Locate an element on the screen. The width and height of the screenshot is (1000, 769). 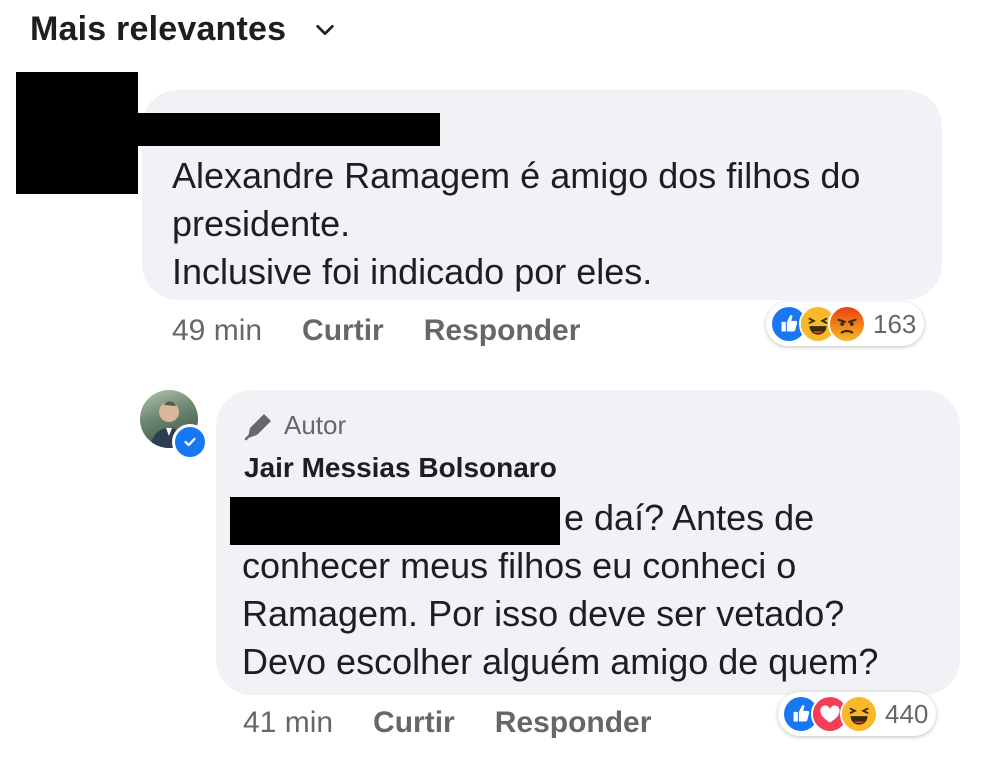
comment-timestamp: 49 min is located at coordinates (217, 331).